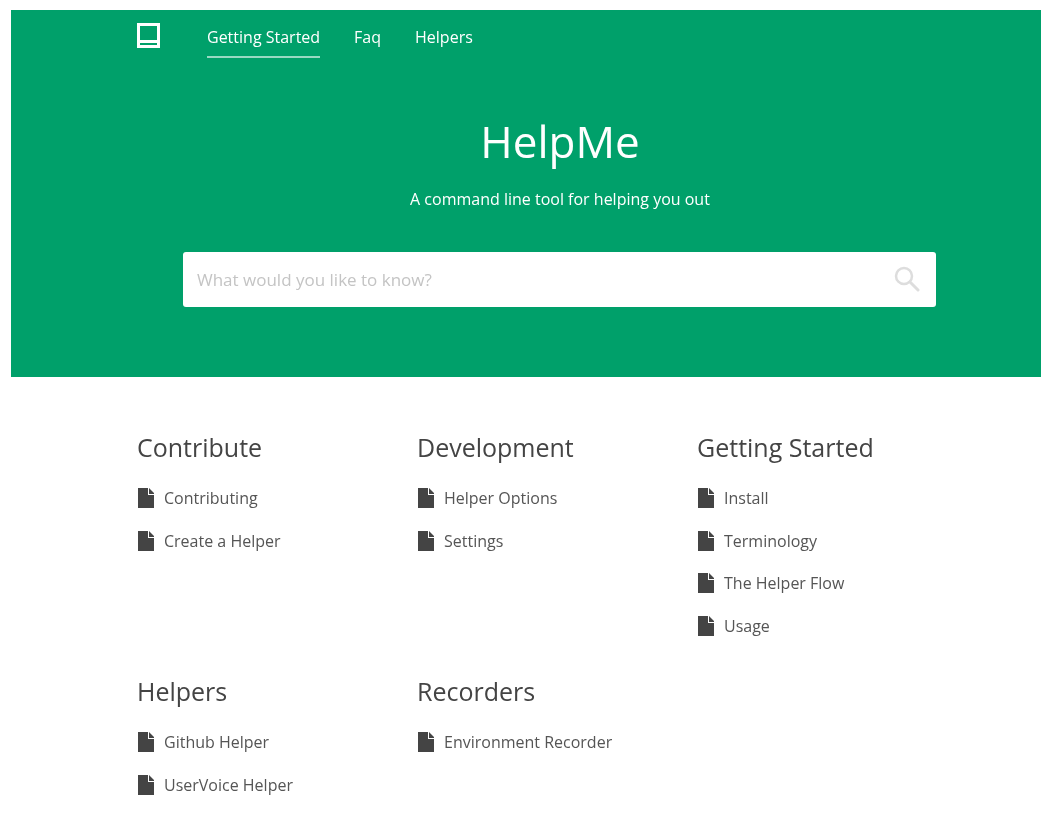 The height and width of the screenshot is (835, 1046). I want to click on article-link: Contributing, so click(211, 498).